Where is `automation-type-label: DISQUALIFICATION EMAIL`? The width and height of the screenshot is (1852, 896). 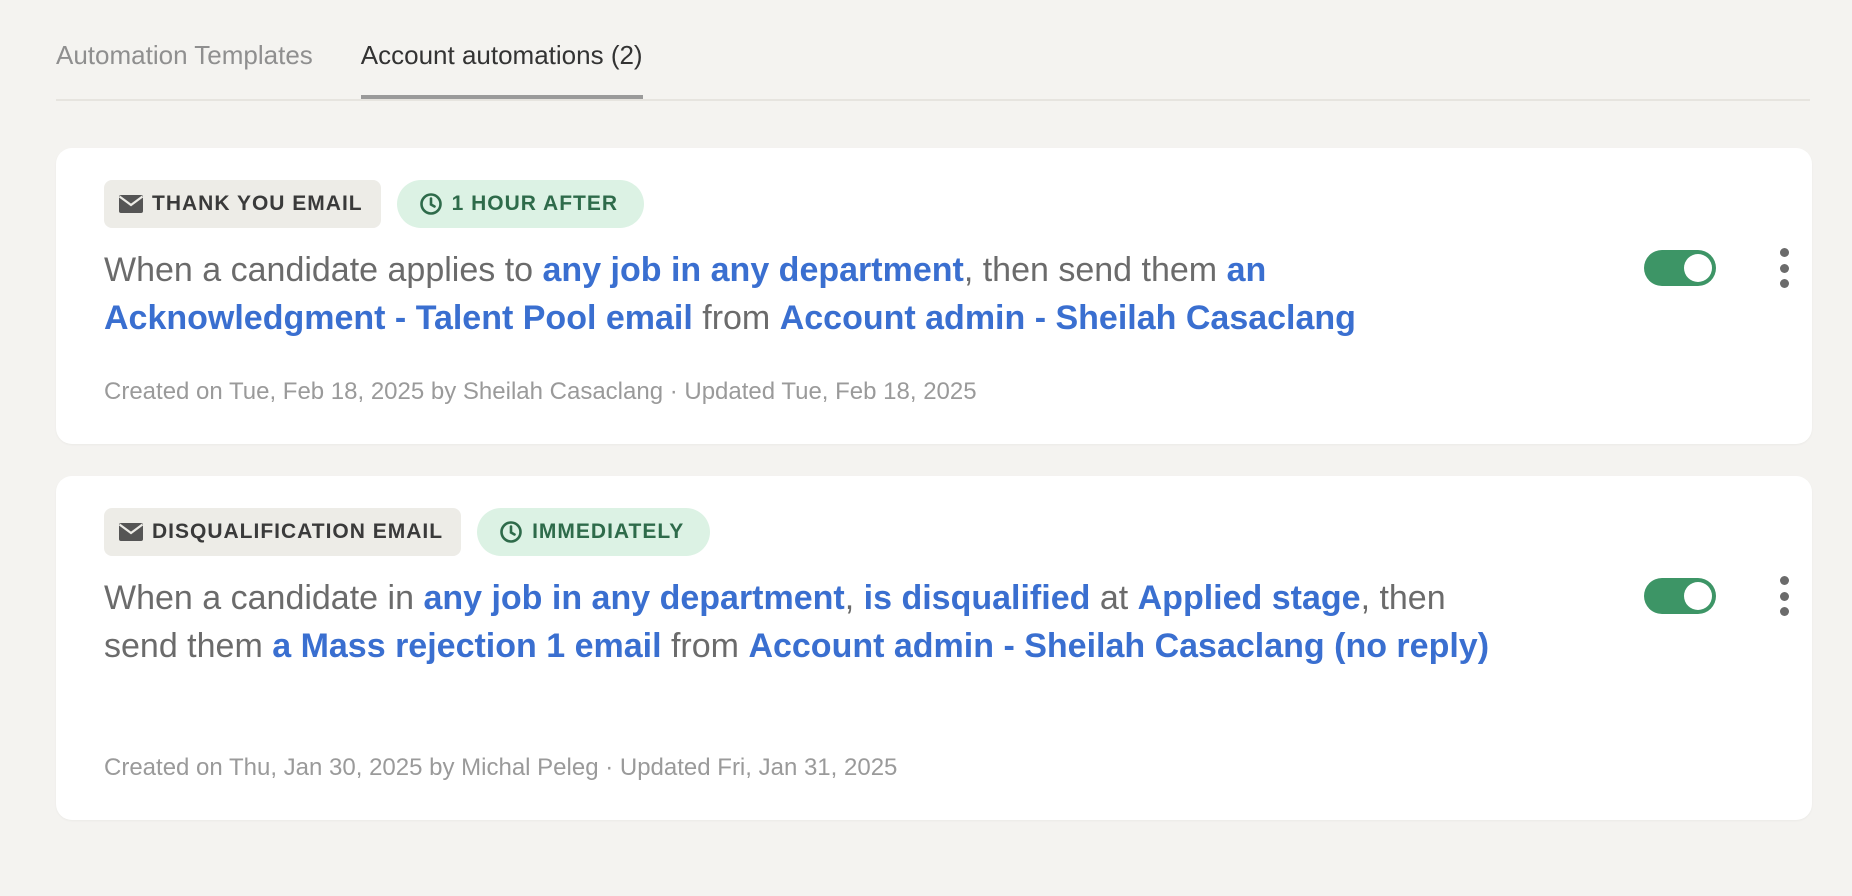 automation-type-label: DISQUALIFICATION EMAIL is located at coordinates (298, 531).